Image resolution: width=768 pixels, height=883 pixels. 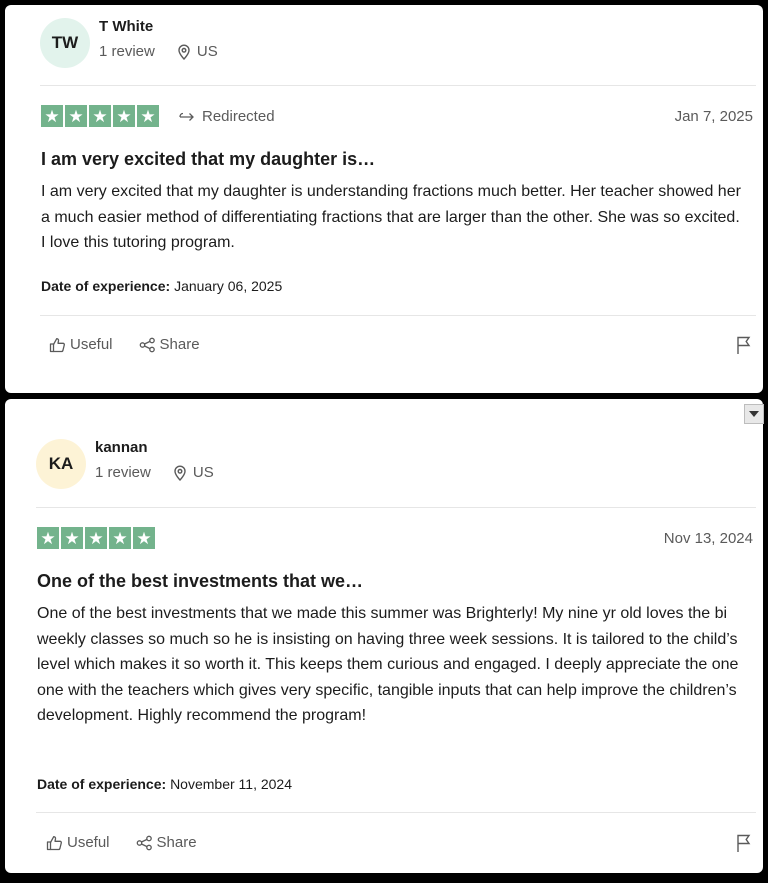 I want to click on reviewer: TW T White 1 review US, so click(x=129, y=43).